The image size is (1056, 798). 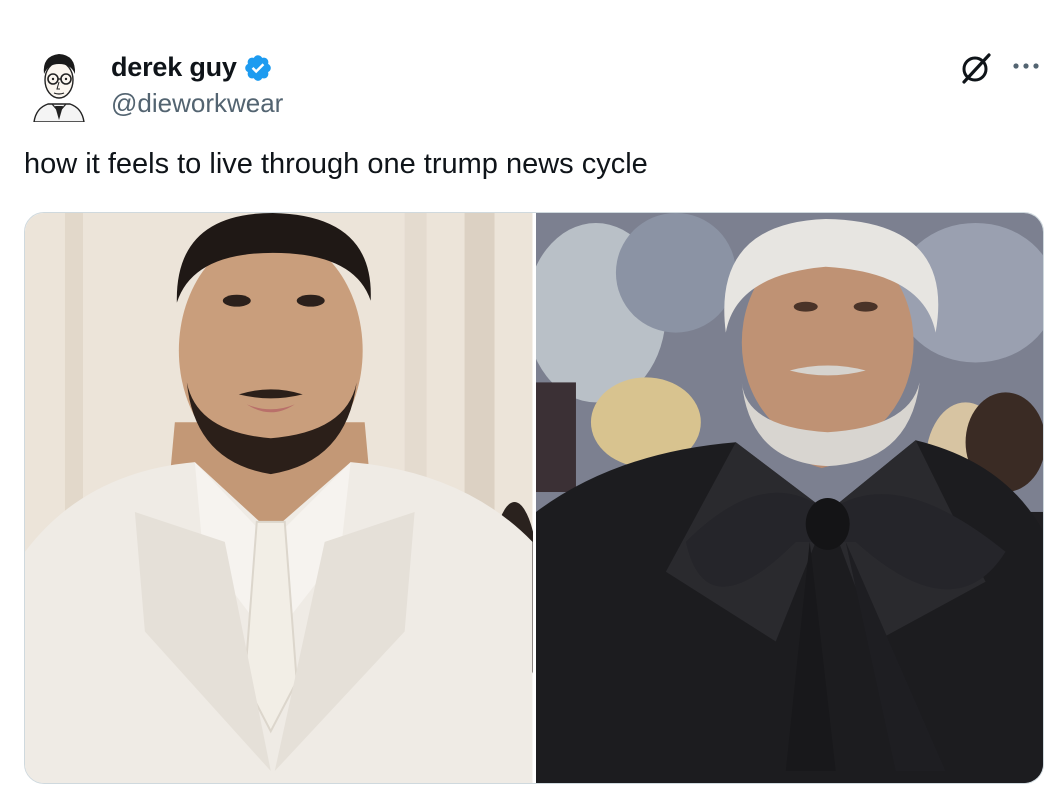 What do you see at coordinates (197, 103) in the screenshot?
I see `author-handle: @dieworkwear` at bounding box center [197, 103].